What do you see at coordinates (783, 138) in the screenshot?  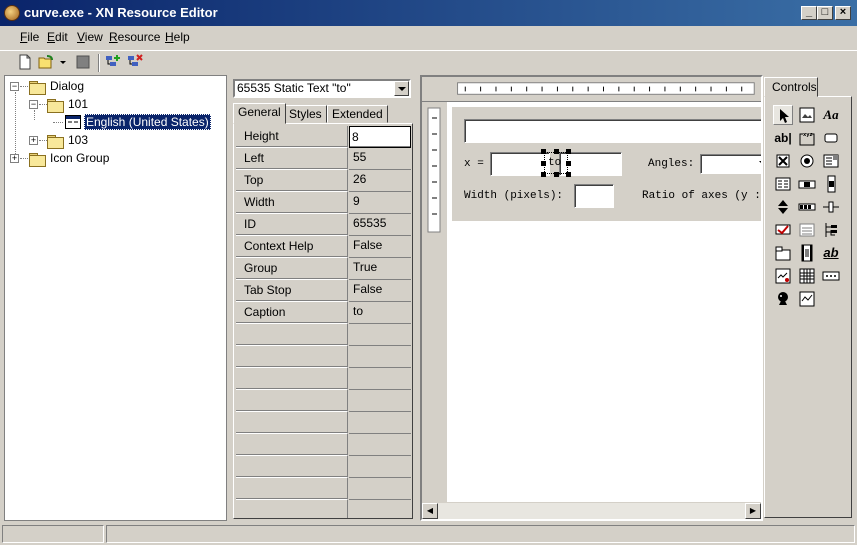 I see `edit-box-icon: ab|` at bounding box center [783, 138].